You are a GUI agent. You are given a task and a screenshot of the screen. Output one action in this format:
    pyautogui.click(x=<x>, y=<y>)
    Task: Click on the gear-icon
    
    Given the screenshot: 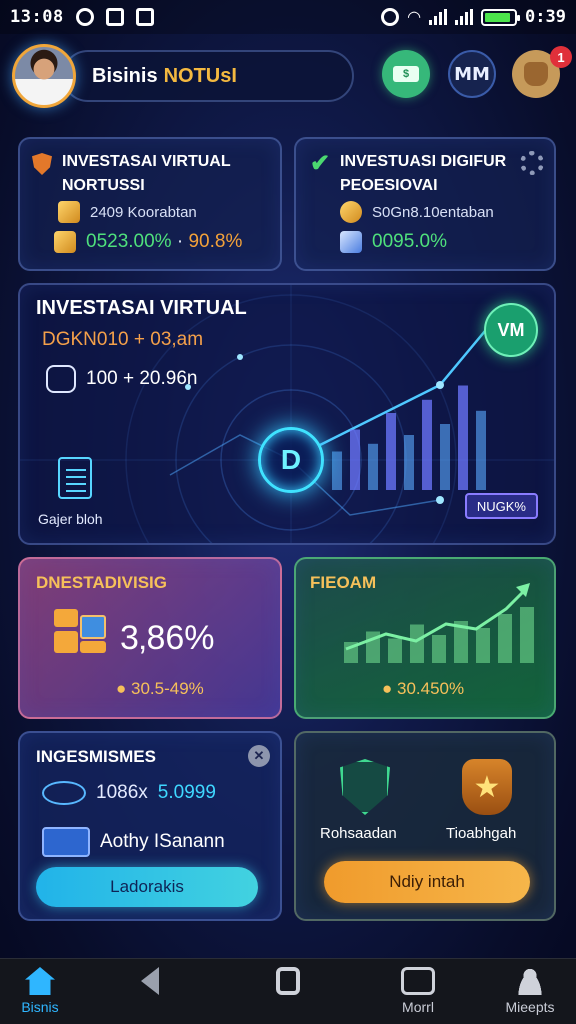 What is the action you would take?
    pyautogui.click(x=532, y=163)
    